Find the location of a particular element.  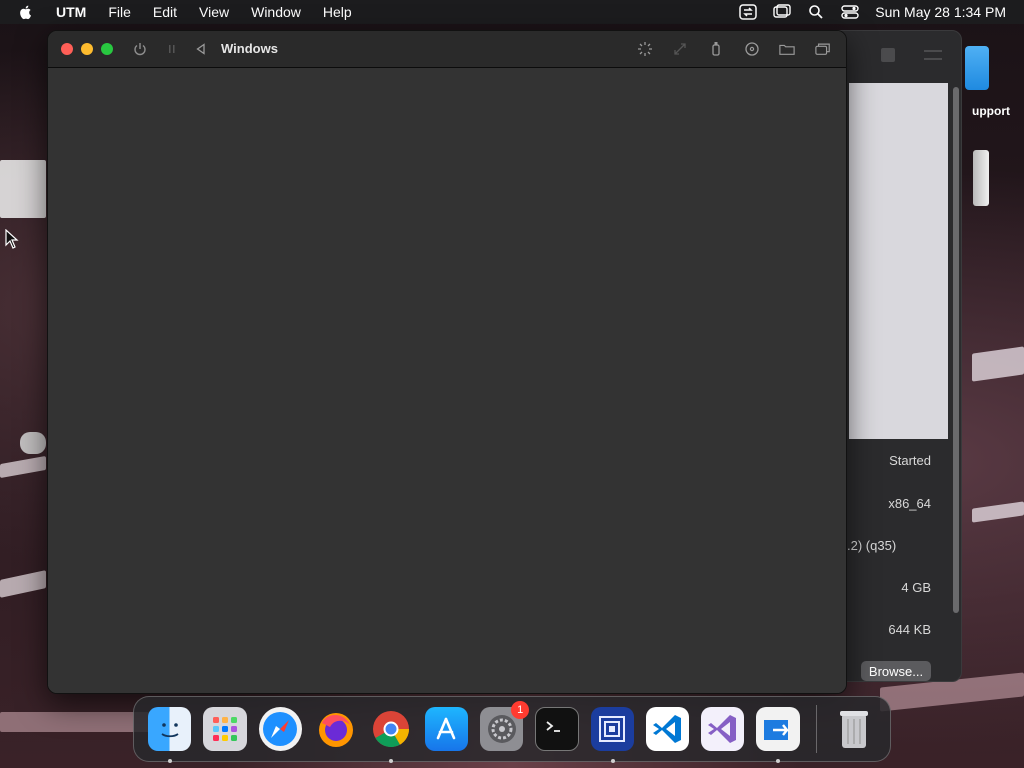

folder-icon is located at coordinates (977, 68).